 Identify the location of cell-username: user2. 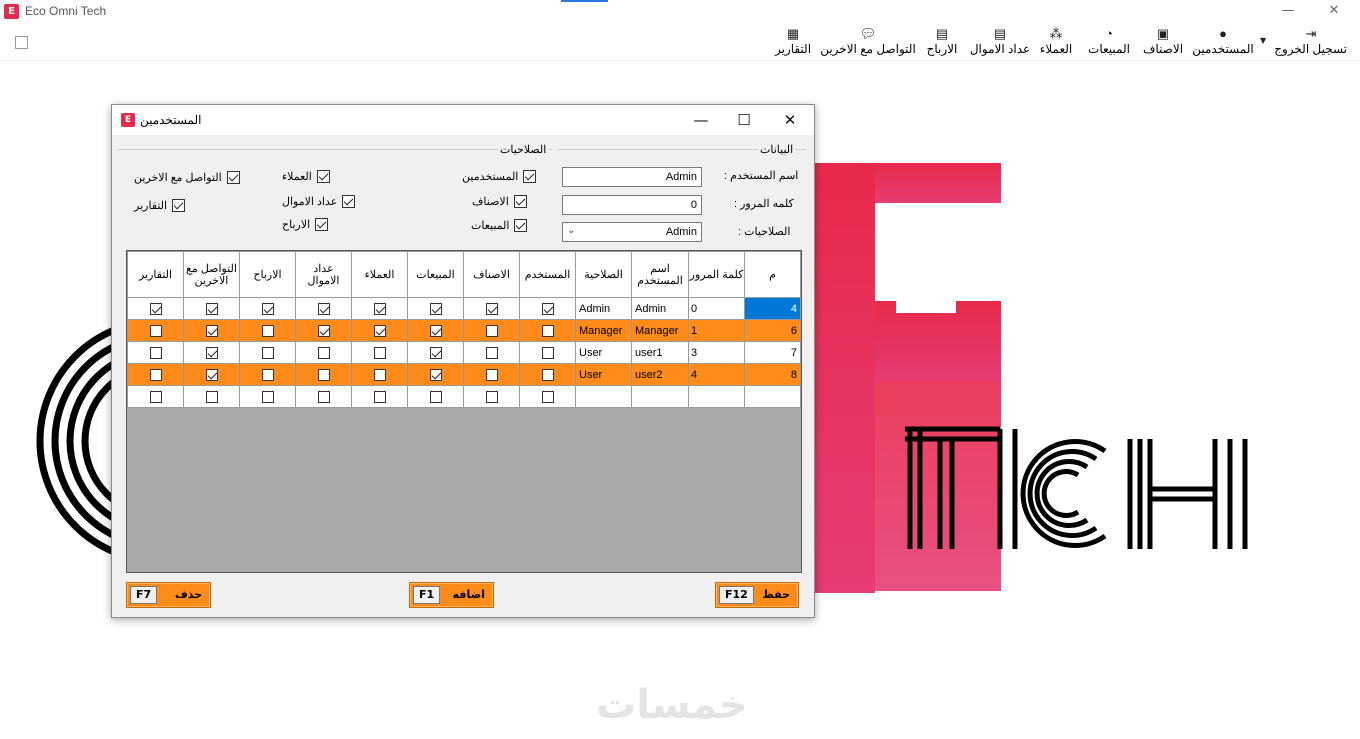
(660, 374).